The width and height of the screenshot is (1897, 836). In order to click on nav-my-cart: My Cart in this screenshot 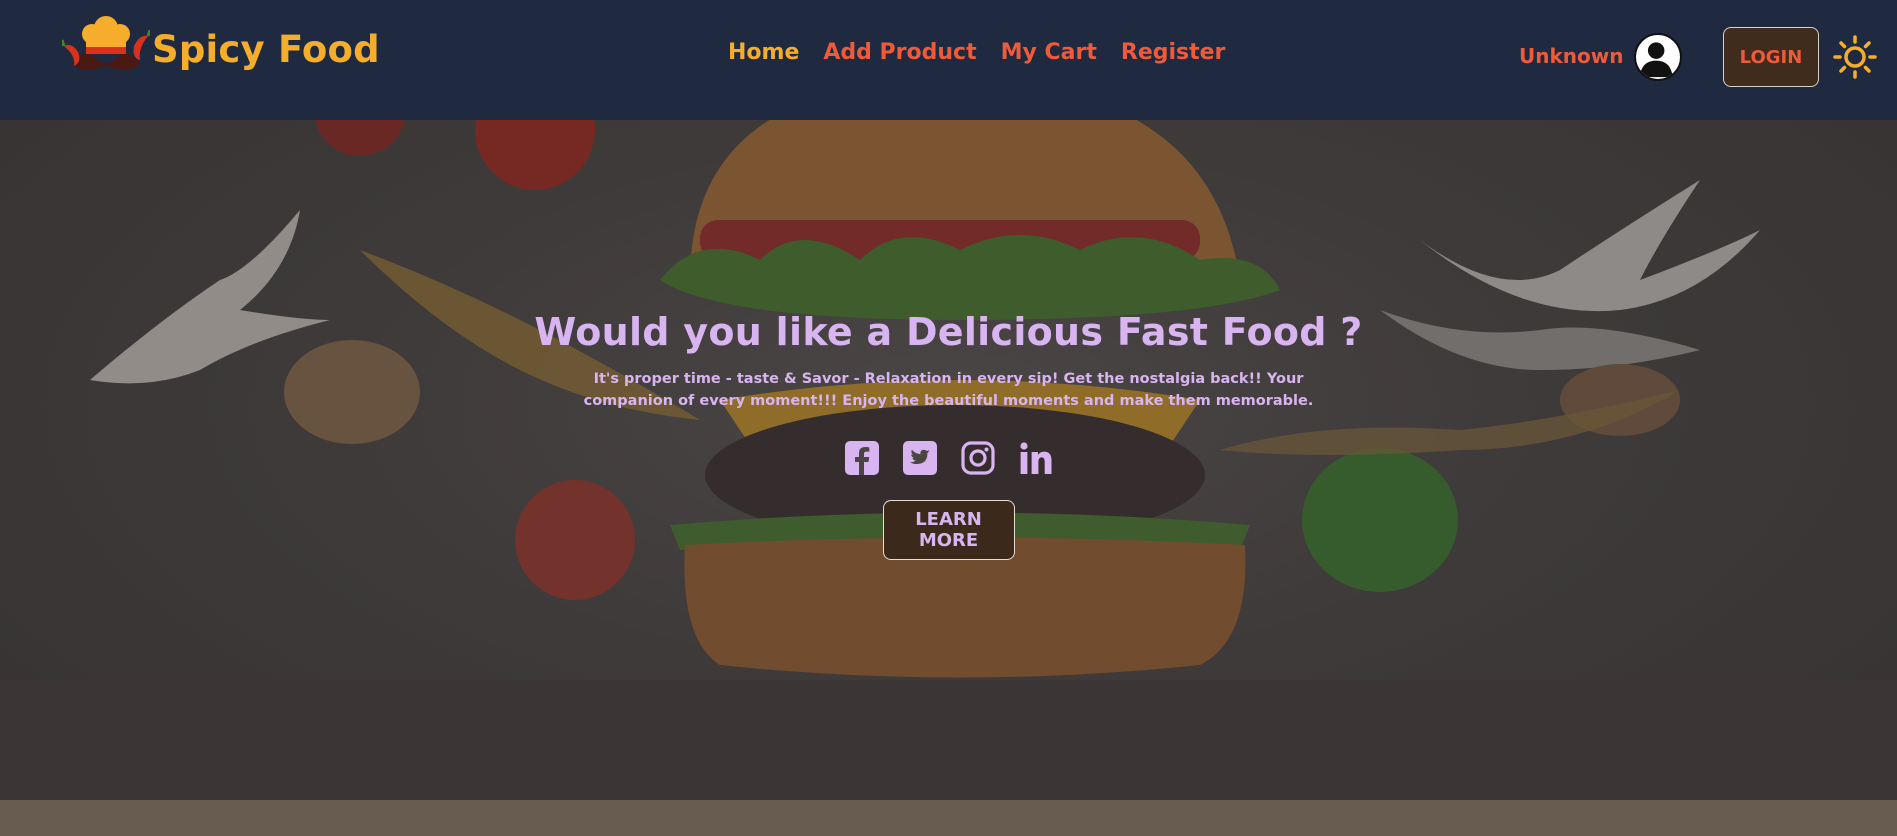, I will do `click(1049, 52)`.